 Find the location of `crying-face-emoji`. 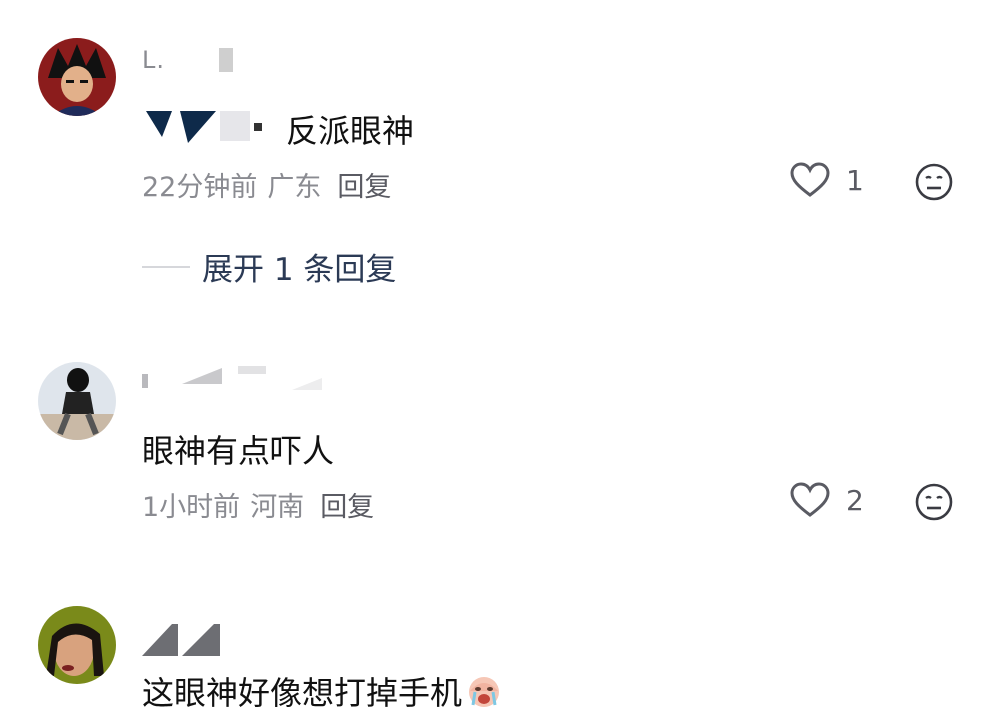

crying-face-emoji is located at coordinates (484, 692).